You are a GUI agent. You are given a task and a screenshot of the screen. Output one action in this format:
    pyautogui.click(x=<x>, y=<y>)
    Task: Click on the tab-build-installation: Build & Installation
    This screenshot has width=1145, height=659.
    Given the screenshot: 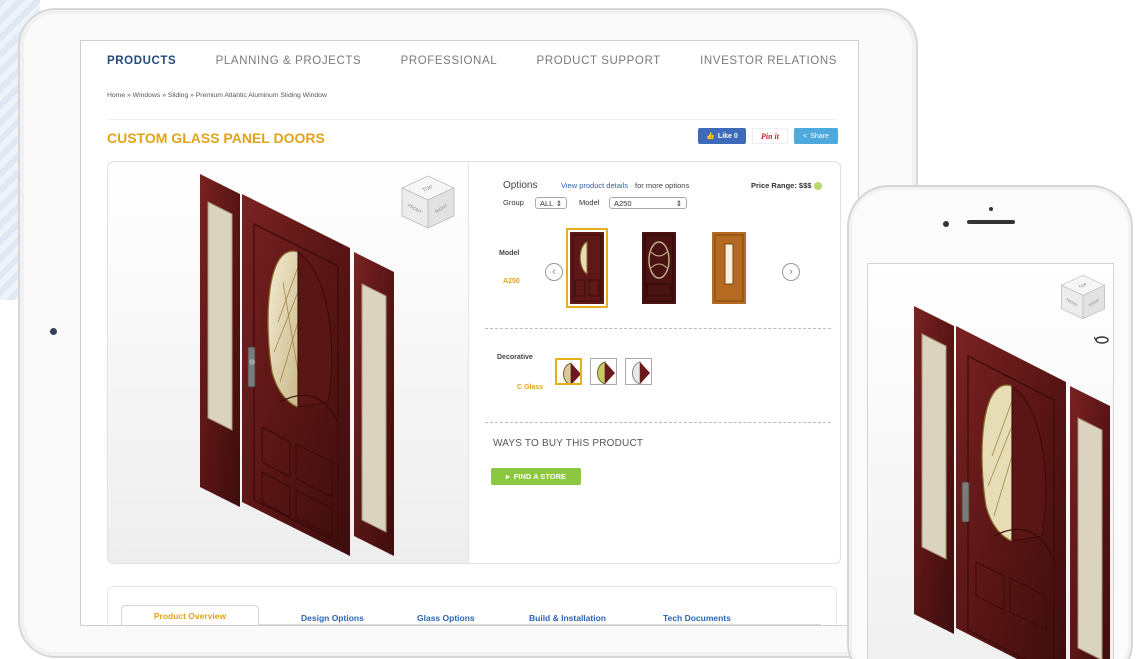 What is the action you would take?
    pyautogui.click(x=567, y=618)
    